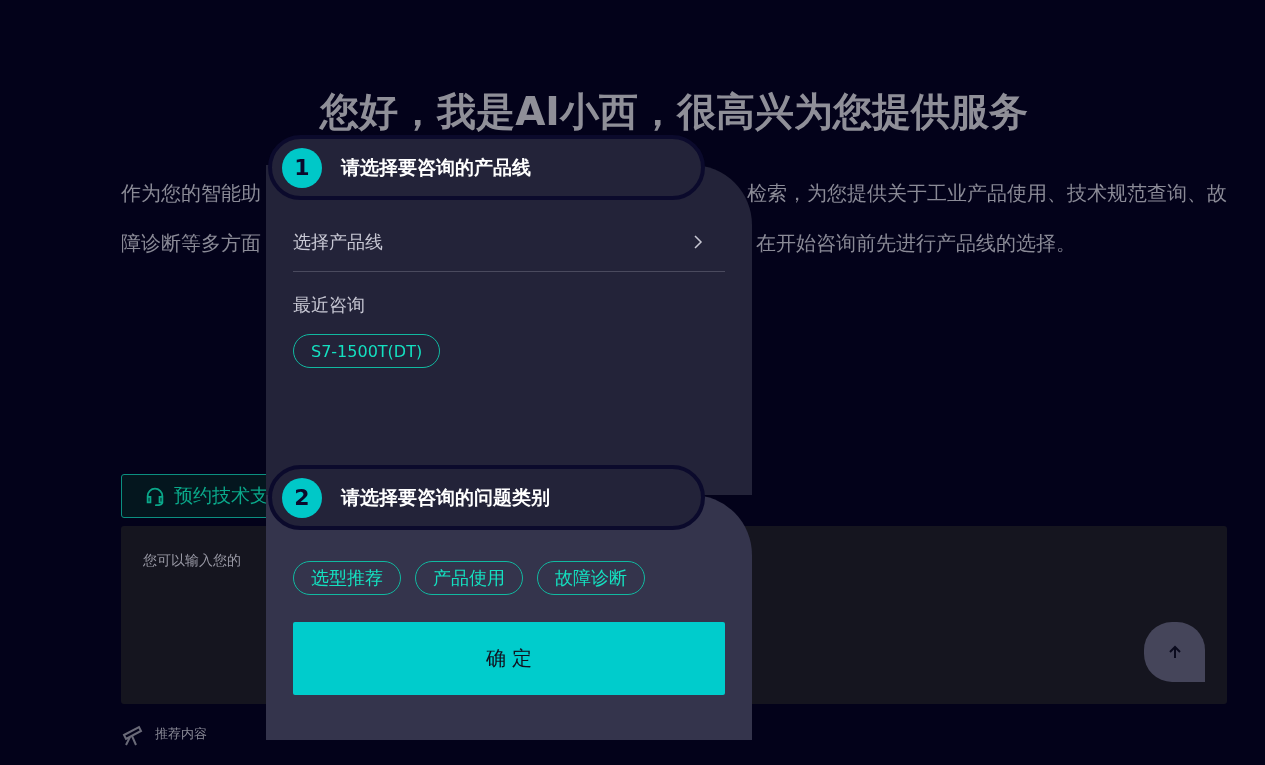 This screenshot has width=1265, height=765. What do you see at coordinates (509, 658) in the screenshot?
I see `confirm-button: 确 定` at bounding box center [509, 658].